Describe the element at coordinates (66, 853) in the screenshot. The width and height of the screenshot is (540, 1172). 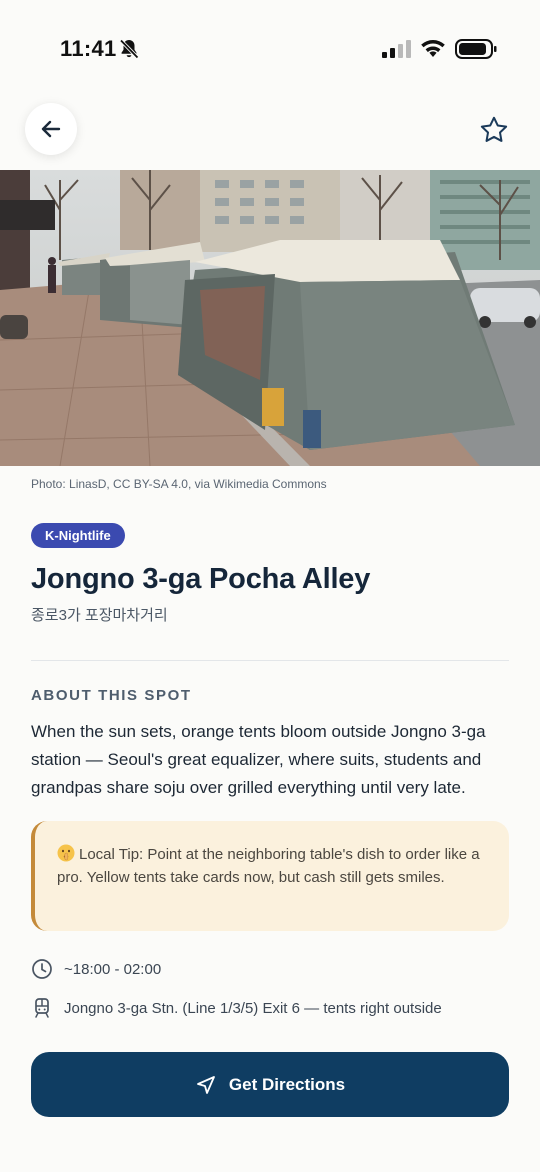
I see `shushing-face-icon` at that location.